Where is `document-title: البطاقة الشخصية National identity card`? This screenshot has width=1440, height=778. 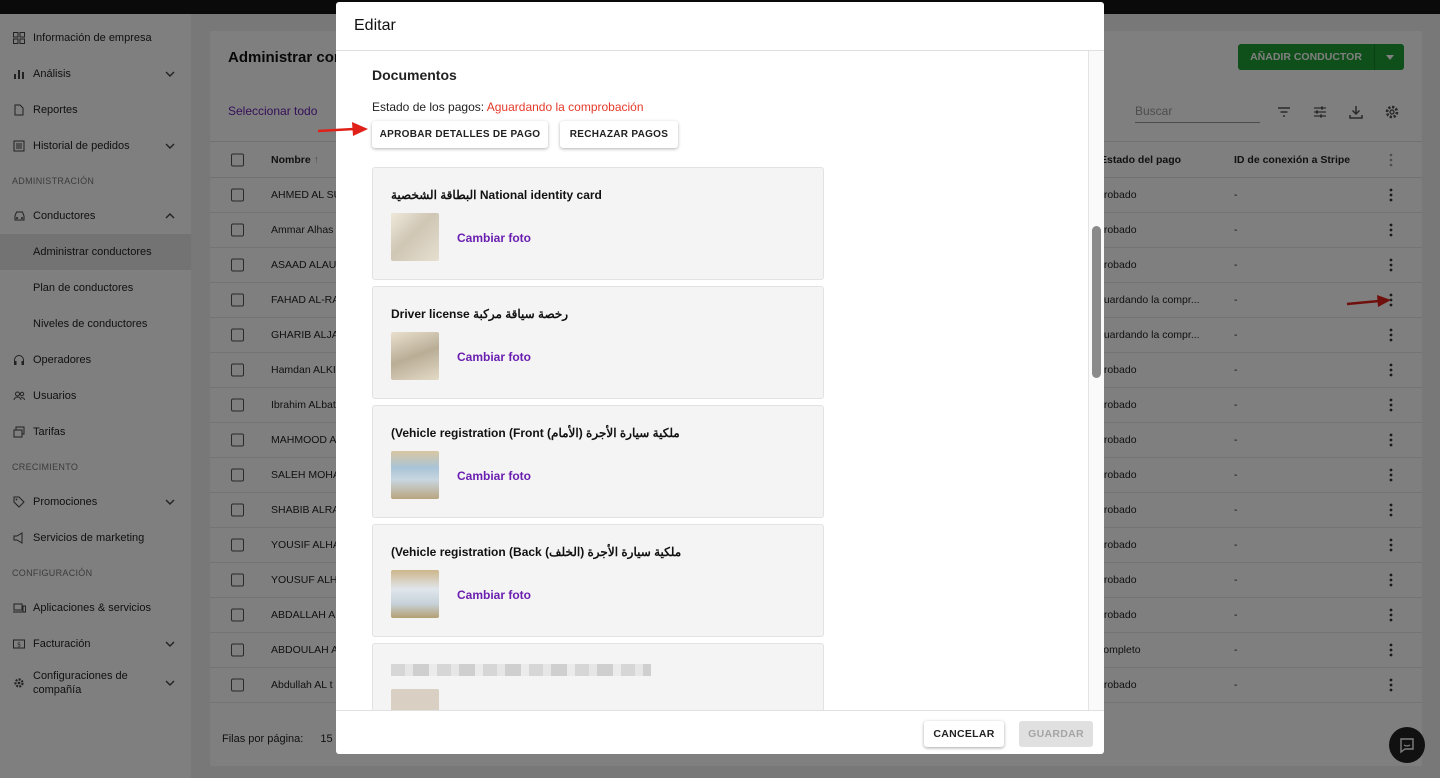
document-title: البطاقة الشخصية National identity card is located at coordinates (496, 195).